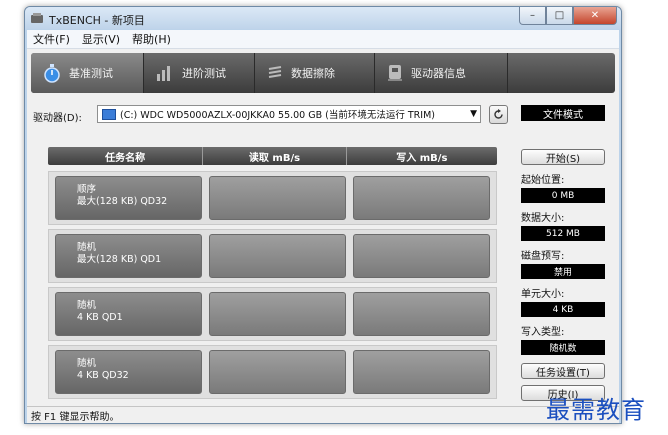 This screenshot has width=668, height=435. I want to click on task-params: 最大(128 KB) QD32, so click(122, 201).